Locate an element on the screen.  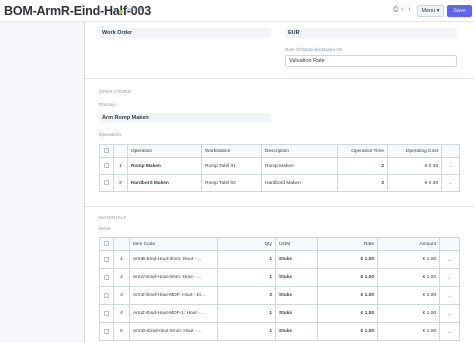
column-header-qty: Qty is located at coordinates (246, 244).